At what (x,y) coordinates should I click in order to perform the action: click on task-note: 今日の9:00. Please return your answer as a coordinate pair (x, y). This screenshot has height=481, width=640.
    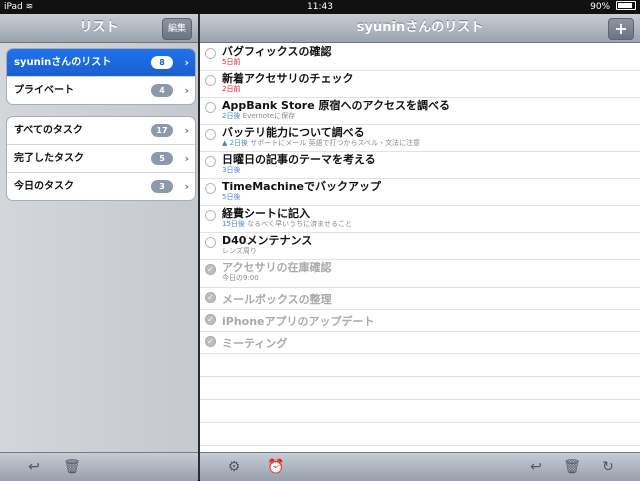
    Looking at the image, I should click on (240, 278).